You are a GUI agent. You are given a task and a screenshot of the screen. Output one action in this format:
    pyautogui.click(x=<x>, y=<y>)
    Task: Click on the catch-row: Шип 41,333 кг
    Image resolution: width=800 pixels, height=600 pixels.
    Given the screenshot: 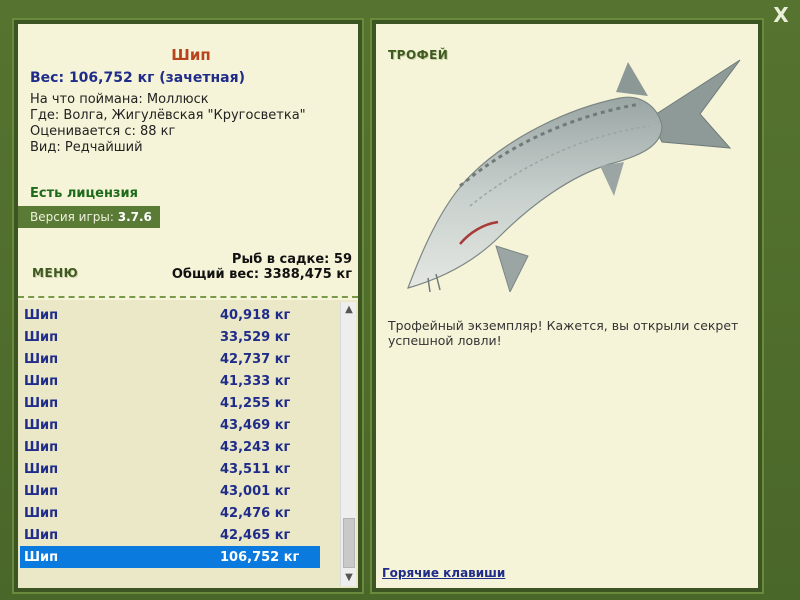 What is the action you would take?
    pyautogui.click(x=178, y=381)
    